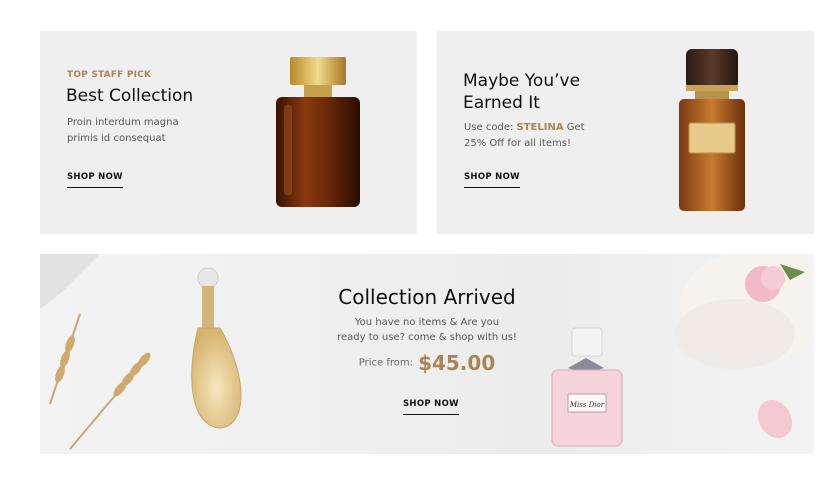 This screenshot has height=484, width=836. Describe the element at coordinates (130, 96) in the screenshot. I see `card-title: Best Collection` at that location.